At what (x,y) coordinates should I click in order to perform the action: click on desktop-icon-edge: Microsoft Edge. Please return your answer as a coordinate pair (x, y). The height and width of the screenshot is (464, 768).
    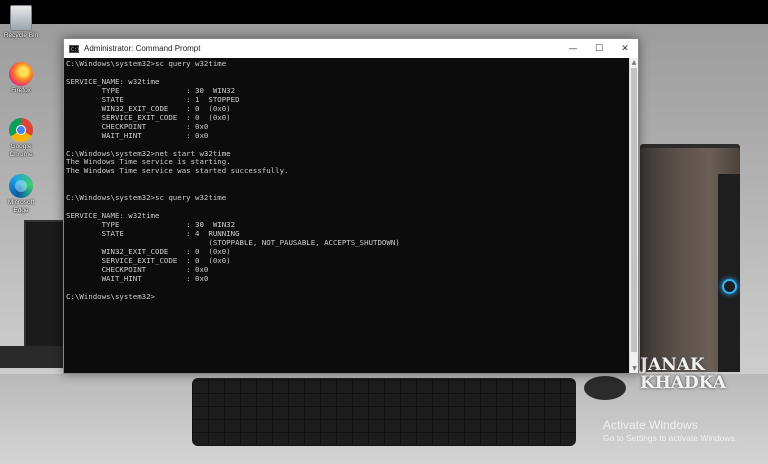
    Looking at the image, I should click on (22, 194).